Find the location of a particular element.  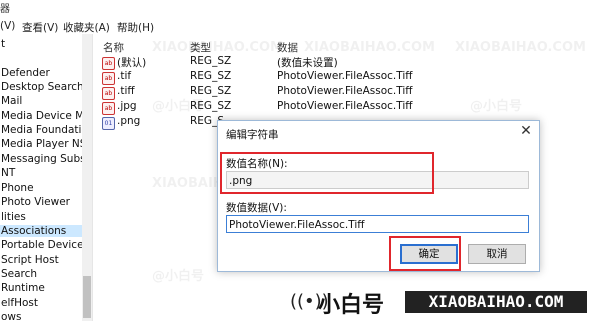

tree-scrollbar is located at coordinates (87, 177).